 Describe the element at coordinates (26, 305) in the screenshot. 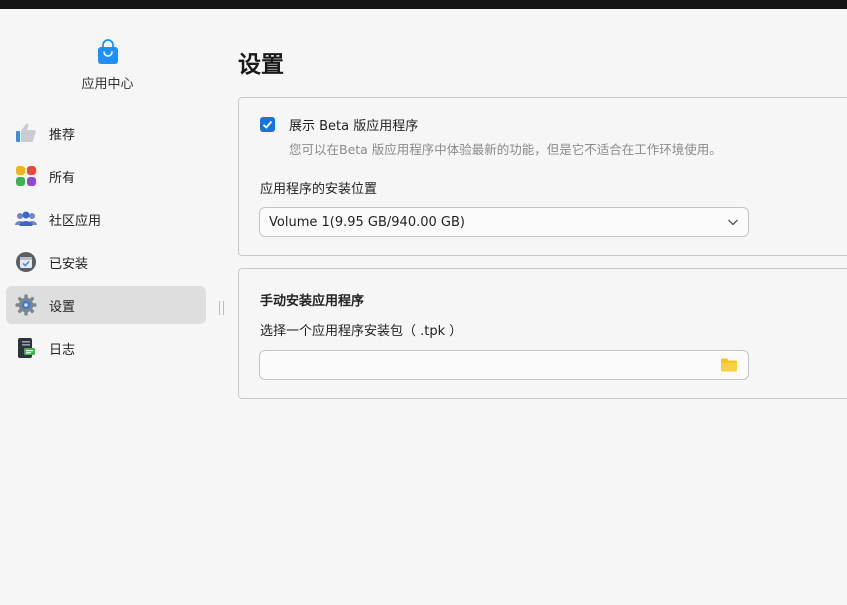

I see `gear-icon` at that location.